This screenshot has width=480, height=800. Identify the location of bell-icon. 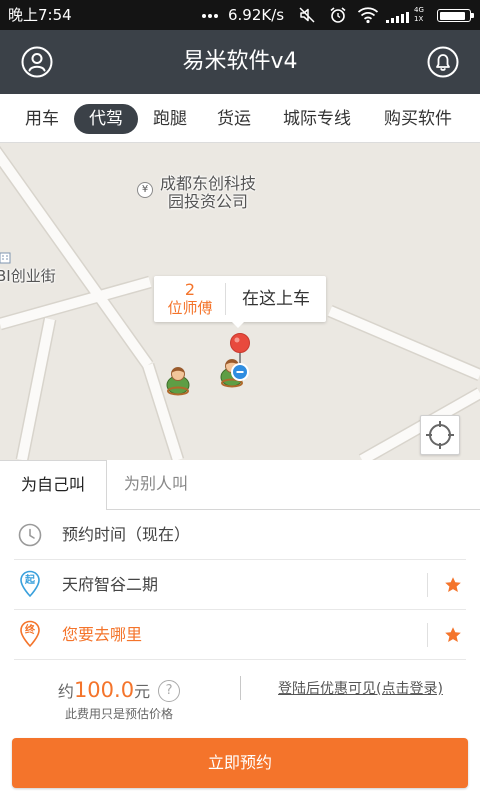
(443, 62).